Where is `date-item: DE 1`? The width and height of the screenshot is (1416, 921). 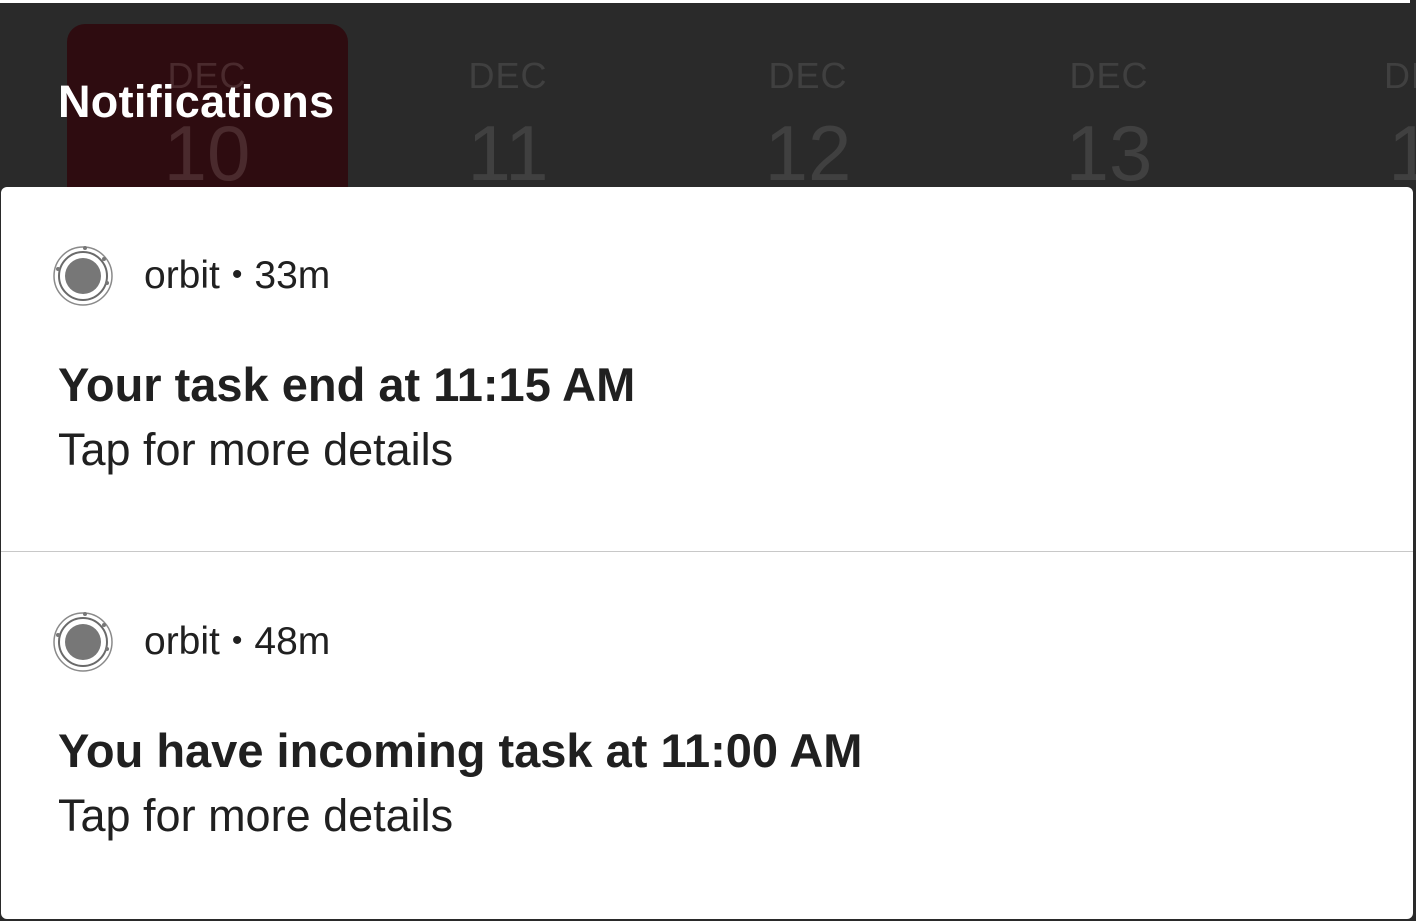 date-item: DE 1 is located at coordinates (1343, 122).